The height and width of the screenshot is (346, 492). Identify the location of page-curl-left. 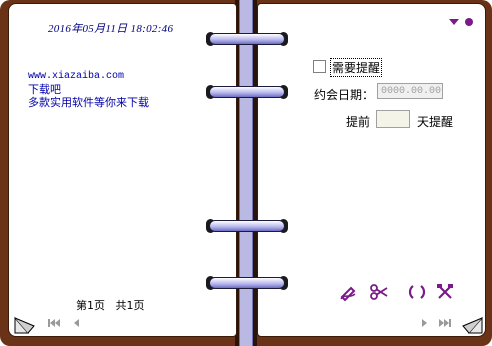
(25, 324).